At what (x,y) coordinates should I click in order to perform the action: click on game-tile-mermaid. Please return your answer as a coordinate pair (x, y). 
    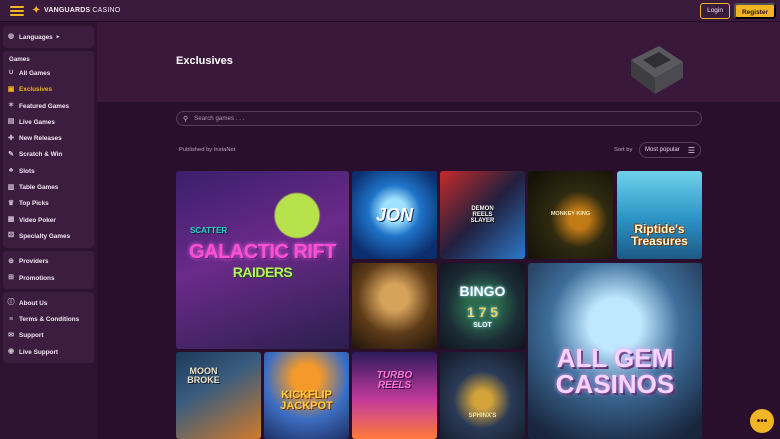
    Looking at the image, I should click on (394, 306).